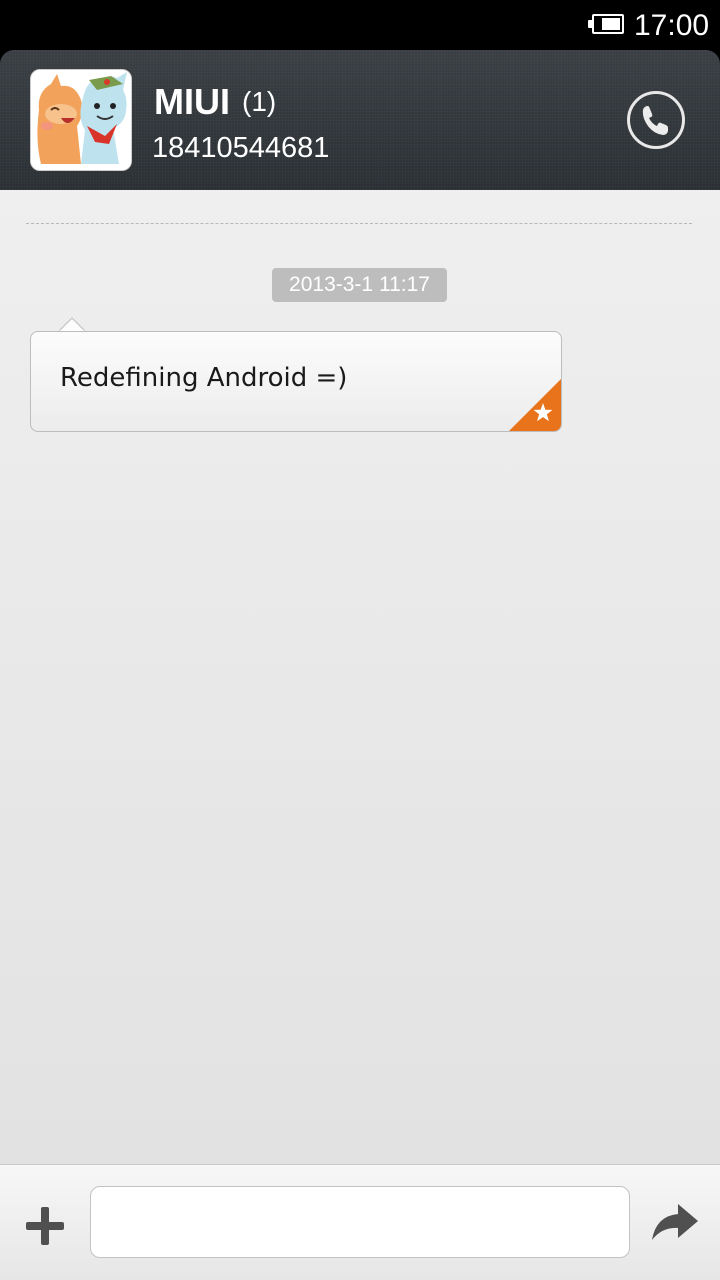 The width and height of the screenshot is (720, 1280). Describe the element at coordinates (611, 24) in the screenshot. I see `battery-level` at that location.